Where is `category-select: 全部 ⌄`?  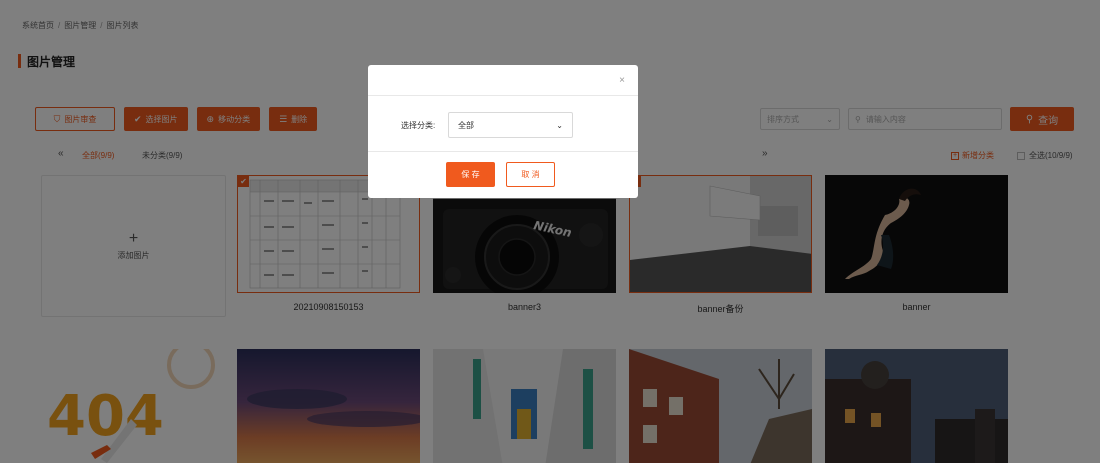
category-select: 全部 ⌄ is located at coordinates (510, 125).